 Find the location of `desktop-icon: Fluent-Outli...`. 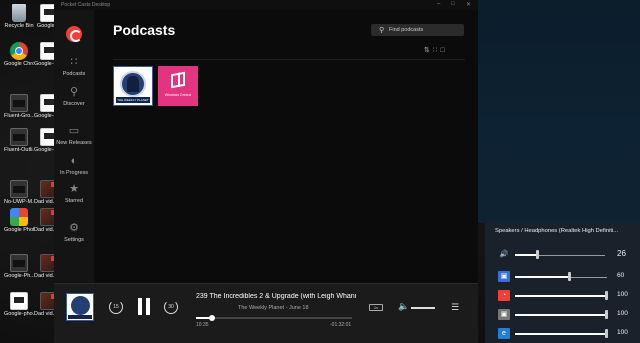

desktop-icon: Fluent-Outli... is located at coordinates (19, 140).